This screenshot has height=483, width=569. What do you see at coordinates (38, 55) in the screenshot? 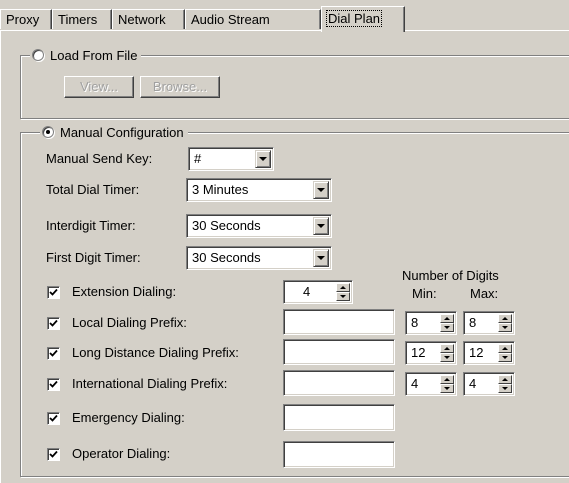
I see `load-from-file-radio` at bounding box center [38, 55].